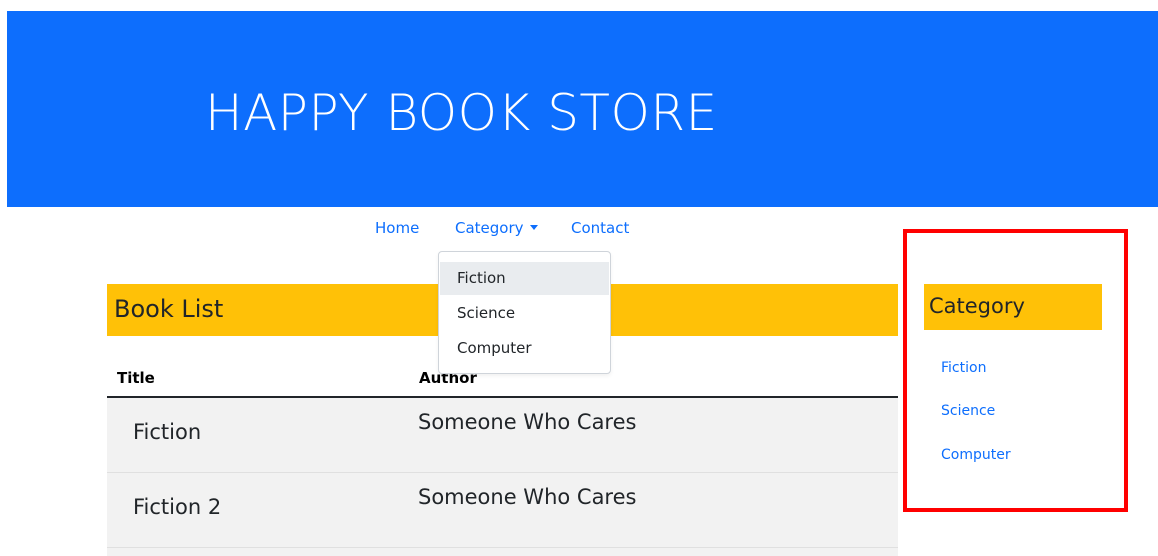 The image size is (1158, 556). What do you see at coordinates (524, 278) in the screenshot?
I see `dropdown-item-fiction: Fiction` at bounding box center [524, 278].